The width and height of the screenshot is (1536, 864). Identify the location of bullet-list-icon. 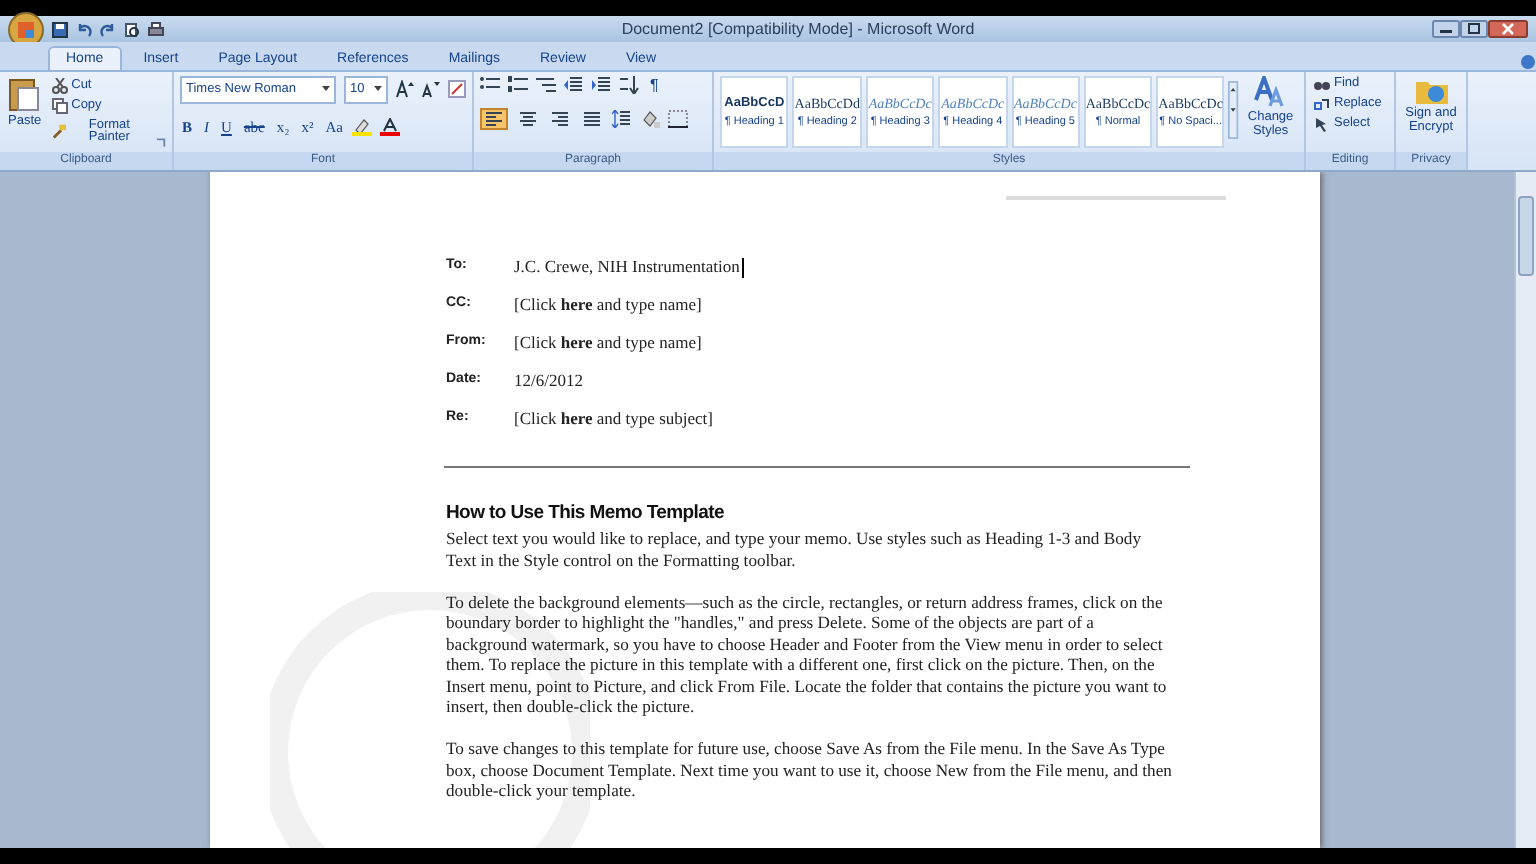
(490, 85).